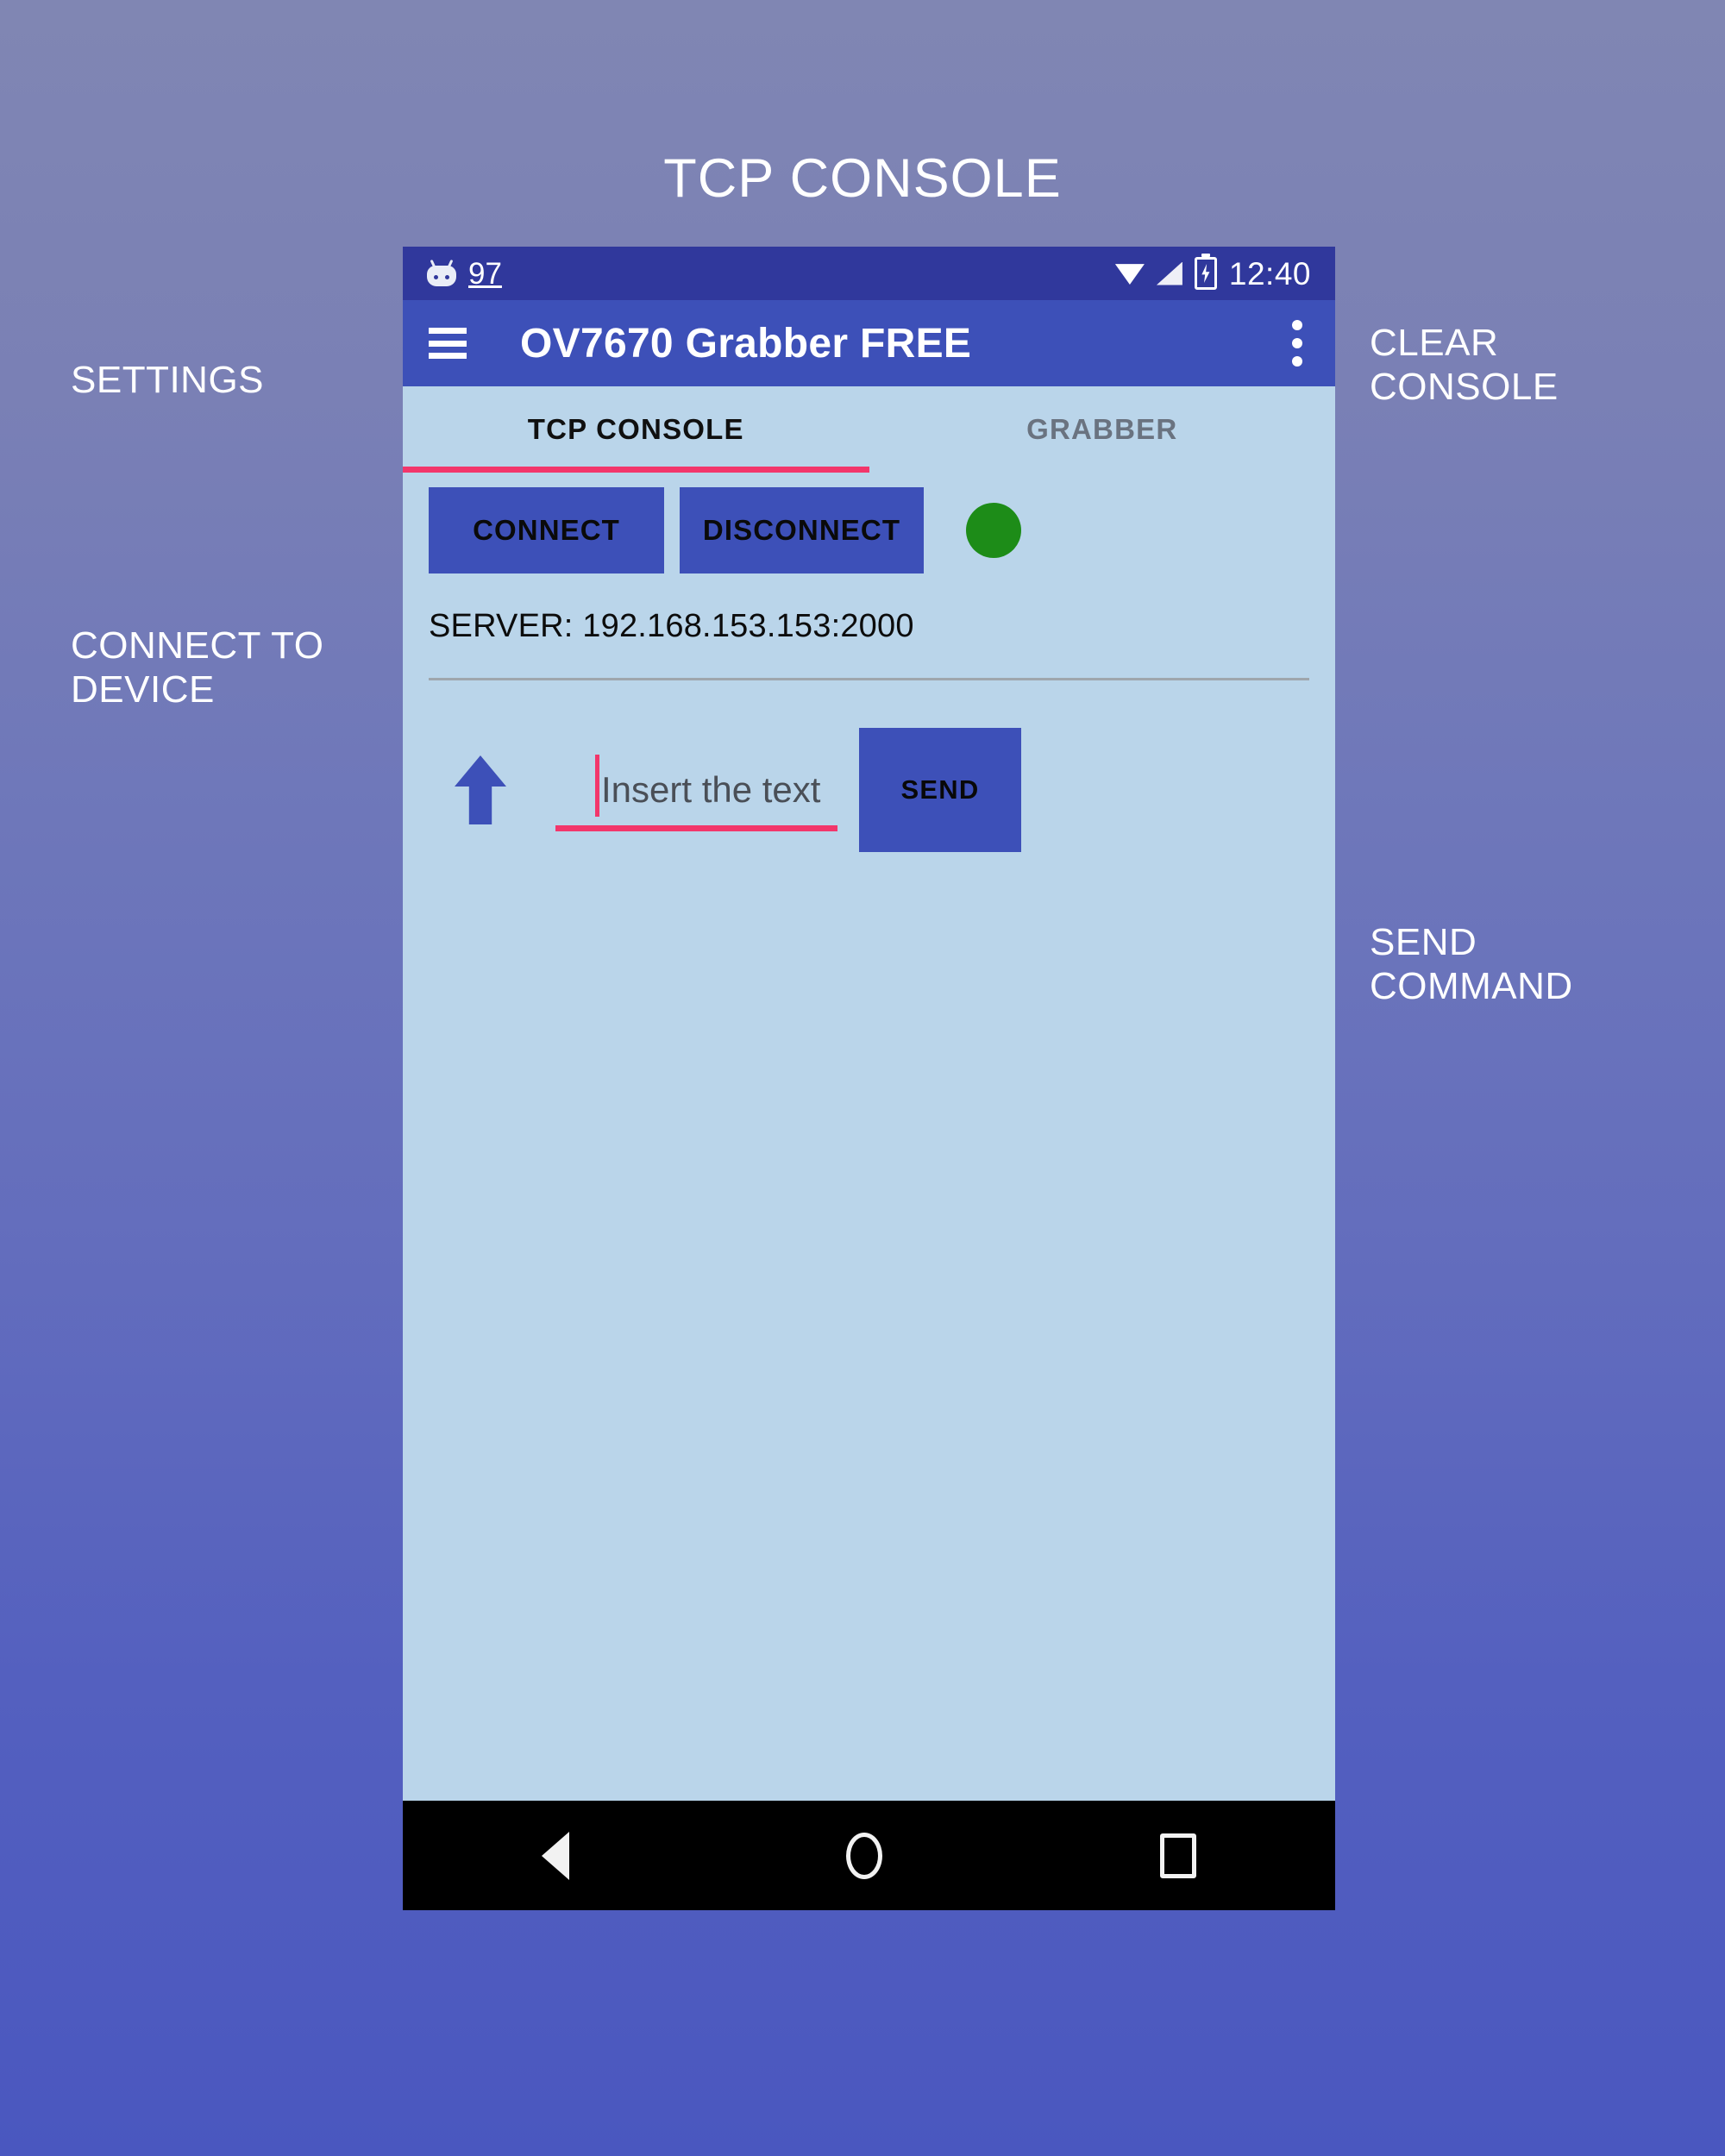 Image resolution: width=1725 pixels, height=2156 pixels. Describe the element at coordinates (711, 789) in the screenshot. I see `command-input-placeholder: Insert the text` at that location.